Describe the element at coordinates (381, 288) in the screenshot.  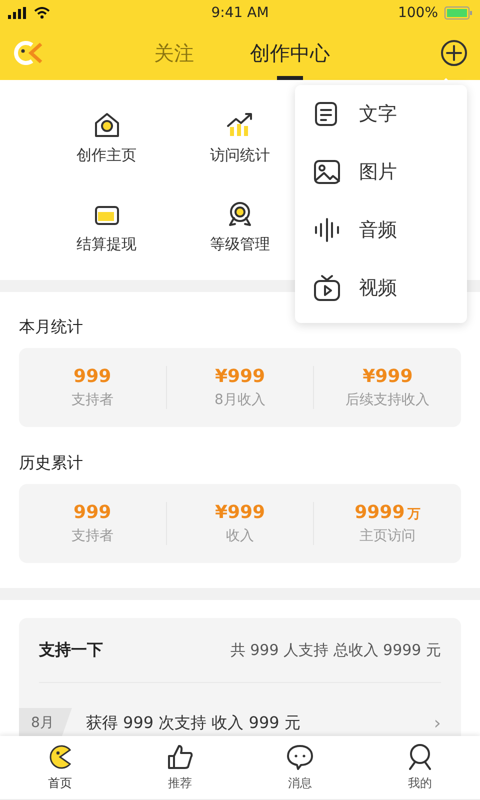
I see `menu-item: 视频` at that location.